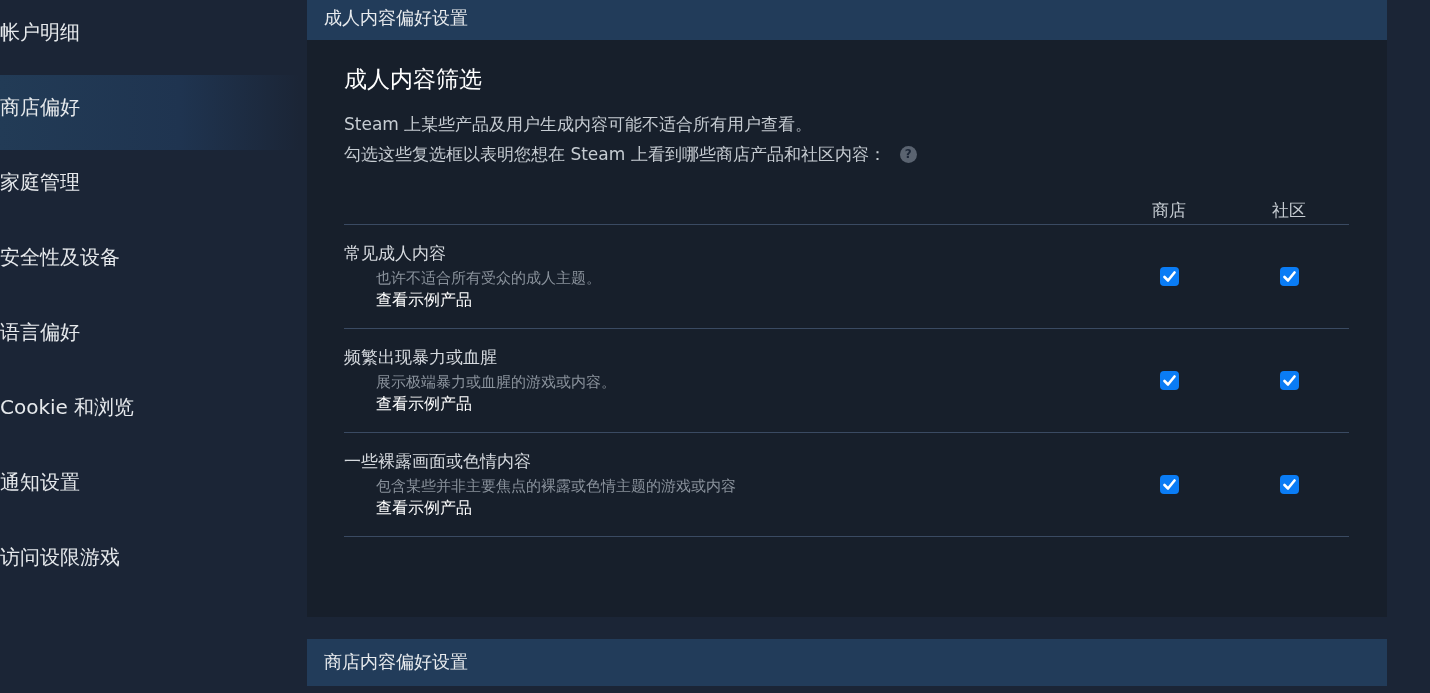  What do you see at coordinates (150, 37) in the screenshot?
I see `sidebar-item: 帐户明细` at bounding box center [150, 37].